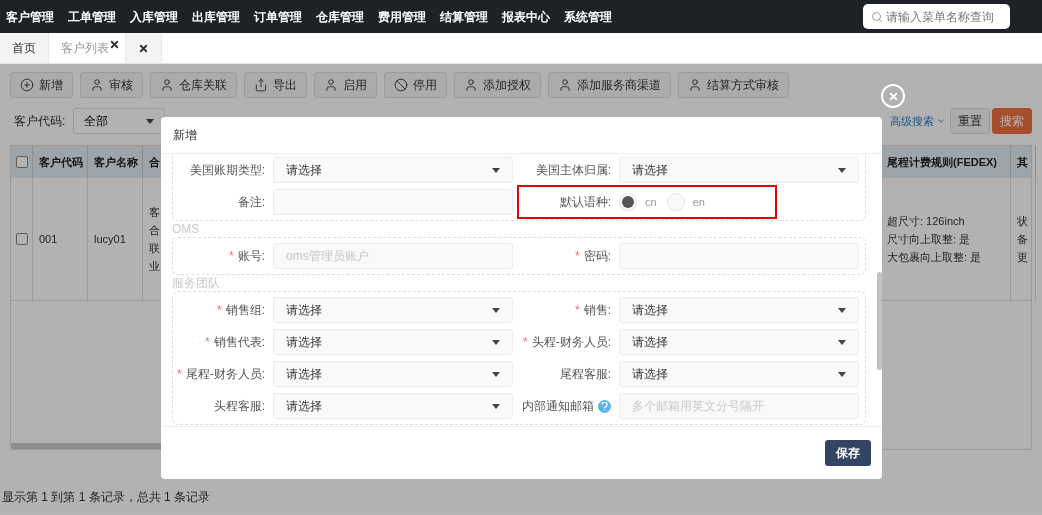 The width and height of the screenshot is (1042, 515). I want to click on chevron-down-icon, so click(941, 121).